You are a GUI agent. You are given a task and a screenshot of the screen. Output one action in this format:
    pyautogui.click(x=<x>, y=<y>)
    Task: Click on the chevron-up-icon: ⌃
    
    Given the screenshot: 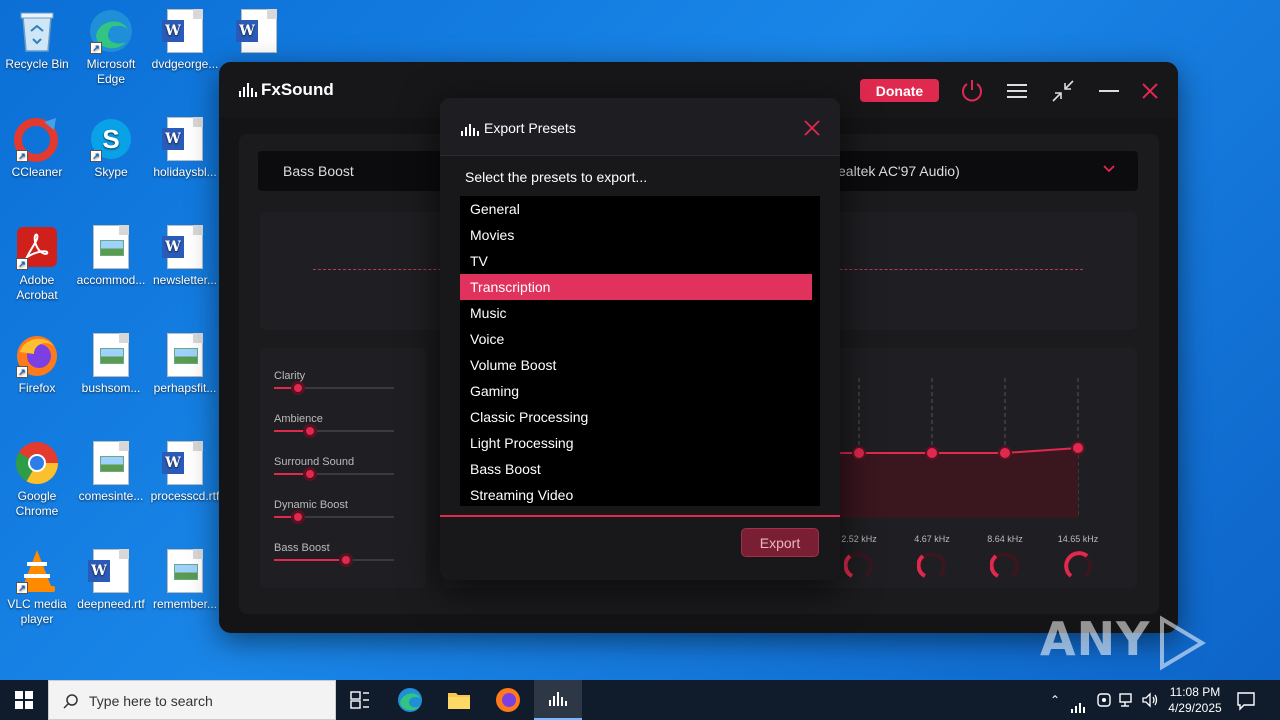 What is the action you would take?
    pyautogui.click(x=1055, y=700)
    